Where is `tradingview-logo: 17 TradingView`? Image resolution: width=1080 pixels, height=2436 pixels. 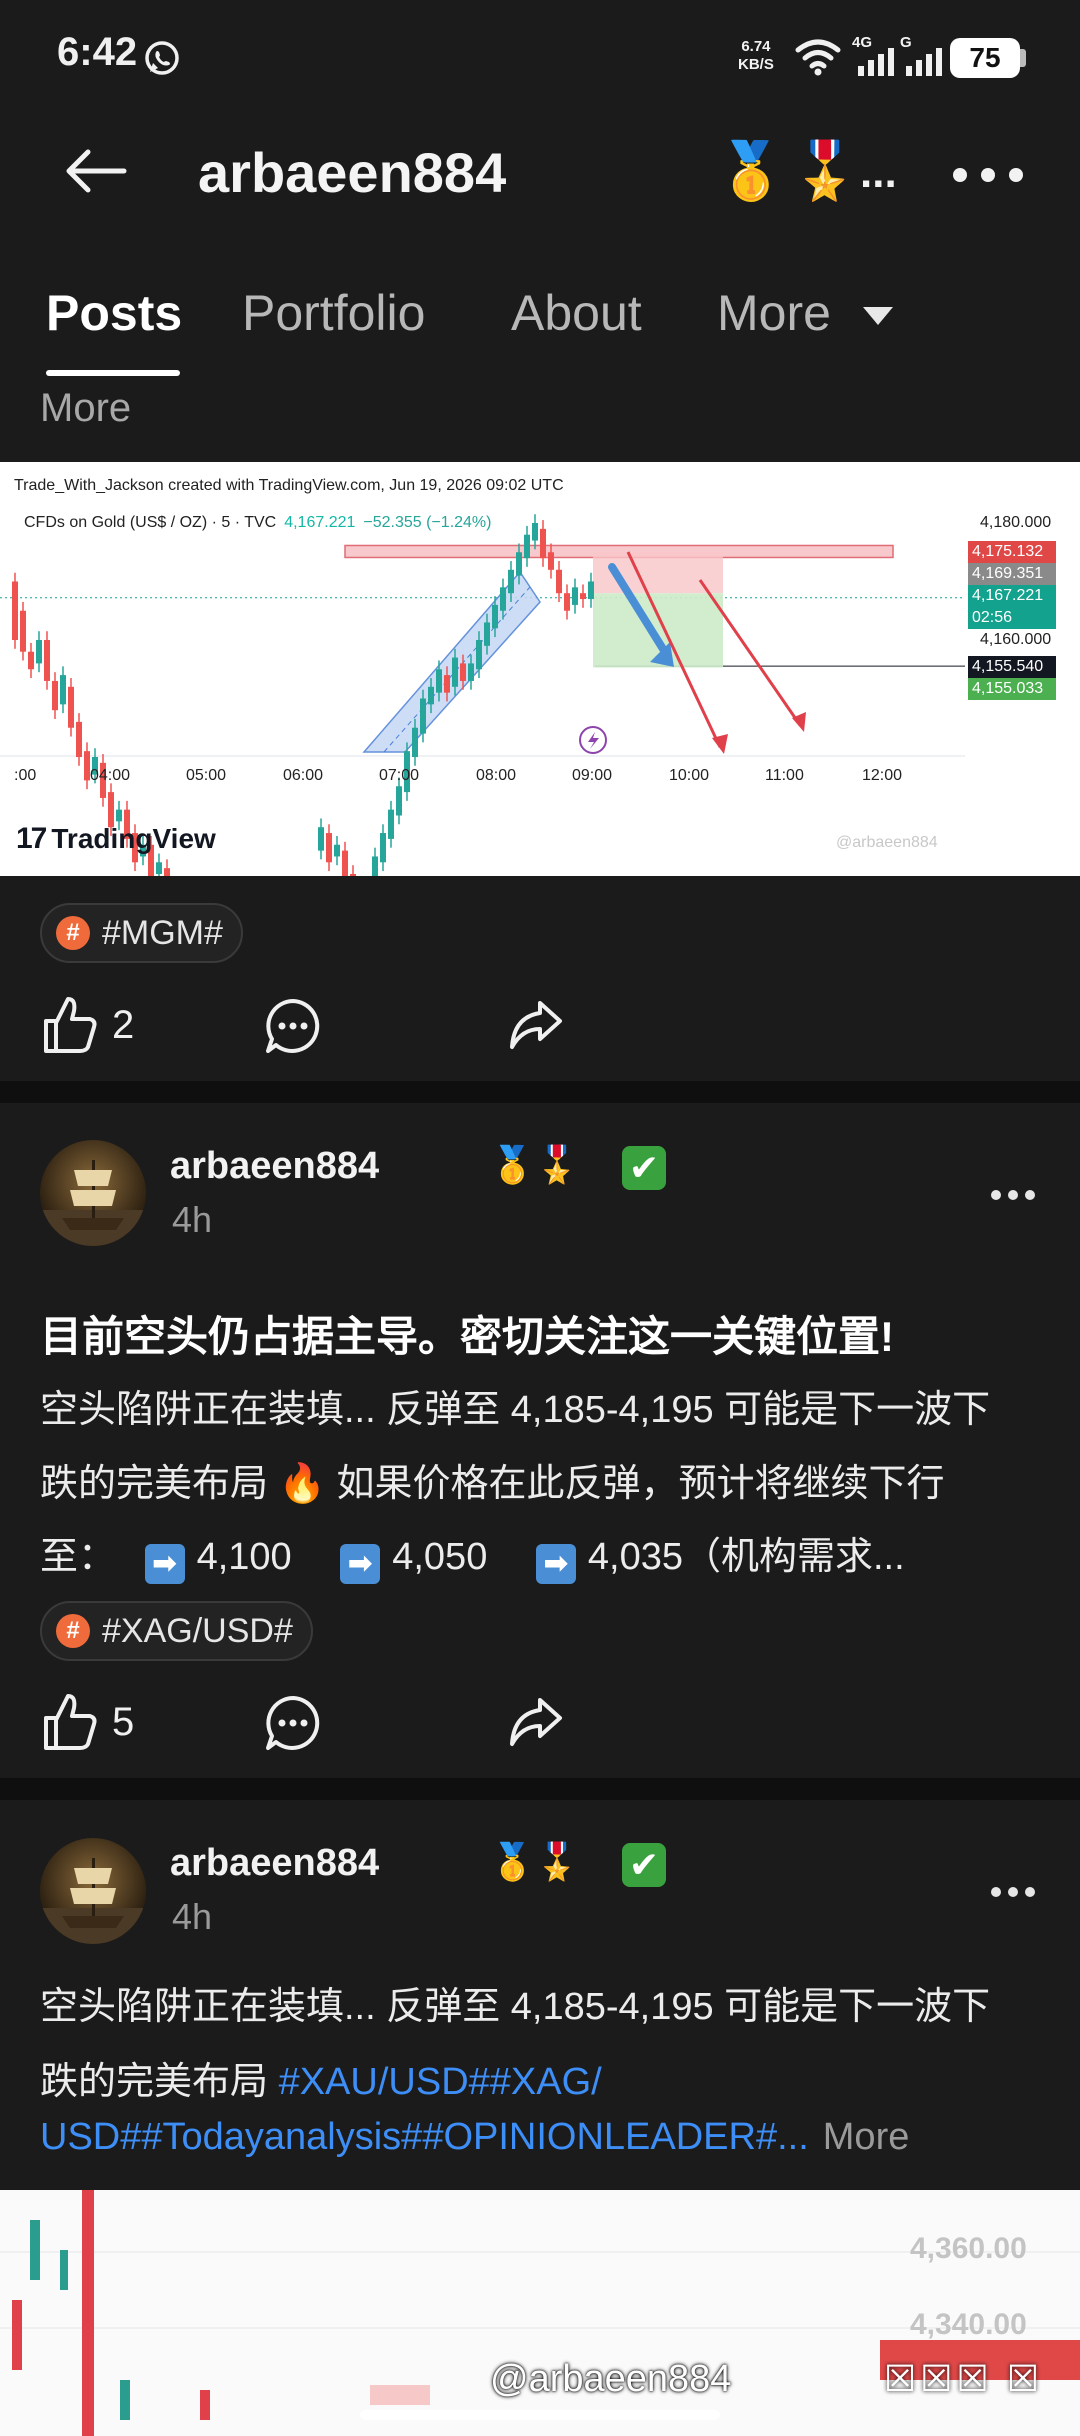 tradingview-logo: 17 TradingView is located at coordinates (116, 838).